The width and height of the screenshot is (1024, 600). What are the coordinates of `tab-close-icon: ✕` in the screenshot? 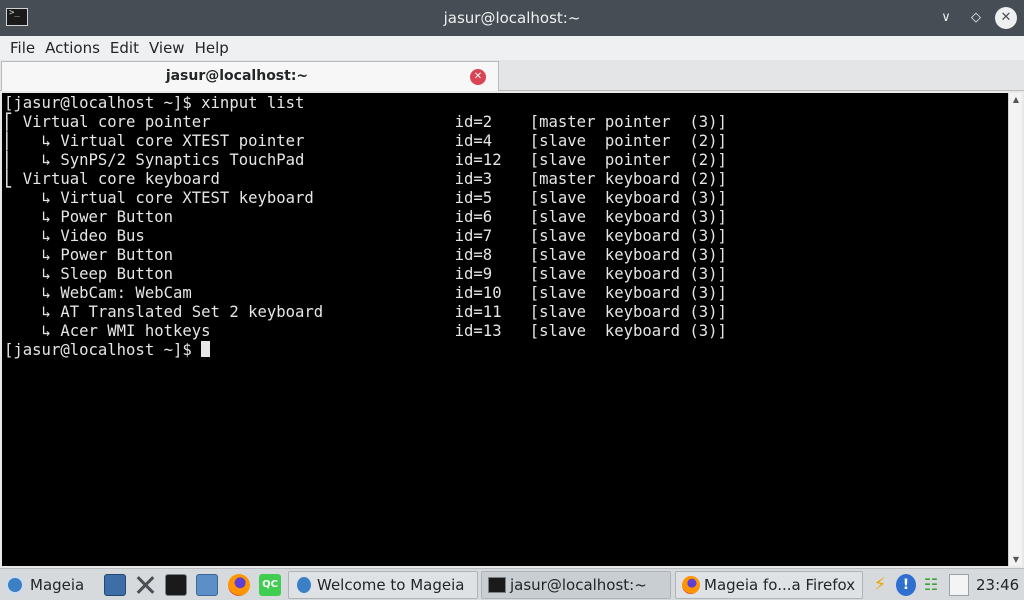 It's located at (478, 77).